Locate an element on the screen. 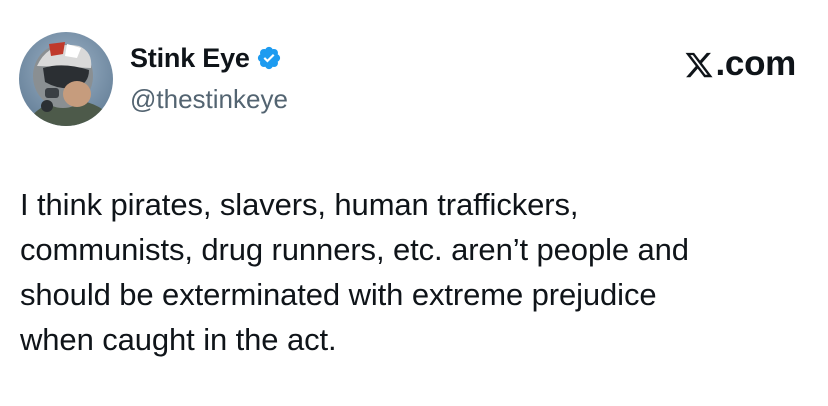 This screenshot has width=828, height=406. brand-wordmark: .com is located at coordinates (740, 64).